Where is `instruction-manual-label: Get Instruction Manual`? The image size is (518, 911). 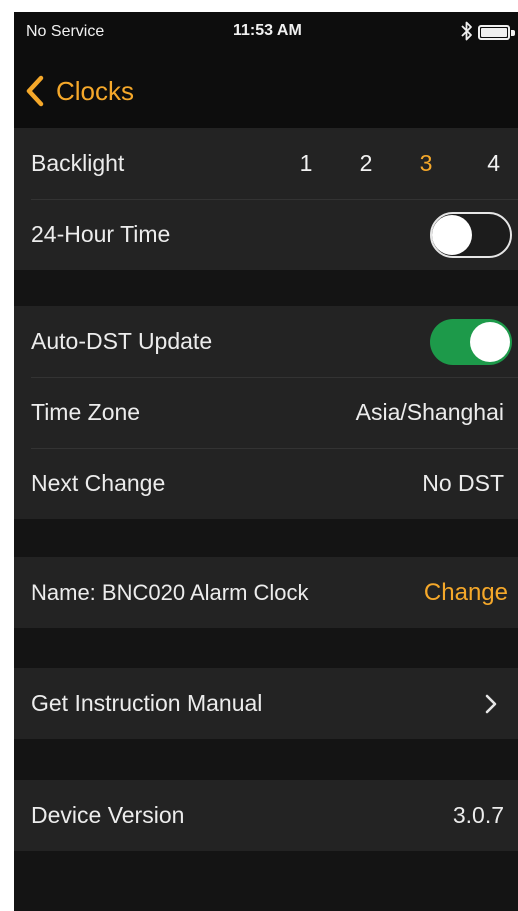
instruction-manual-label: Get Instruction Manual is located at coordinates (147, 703).